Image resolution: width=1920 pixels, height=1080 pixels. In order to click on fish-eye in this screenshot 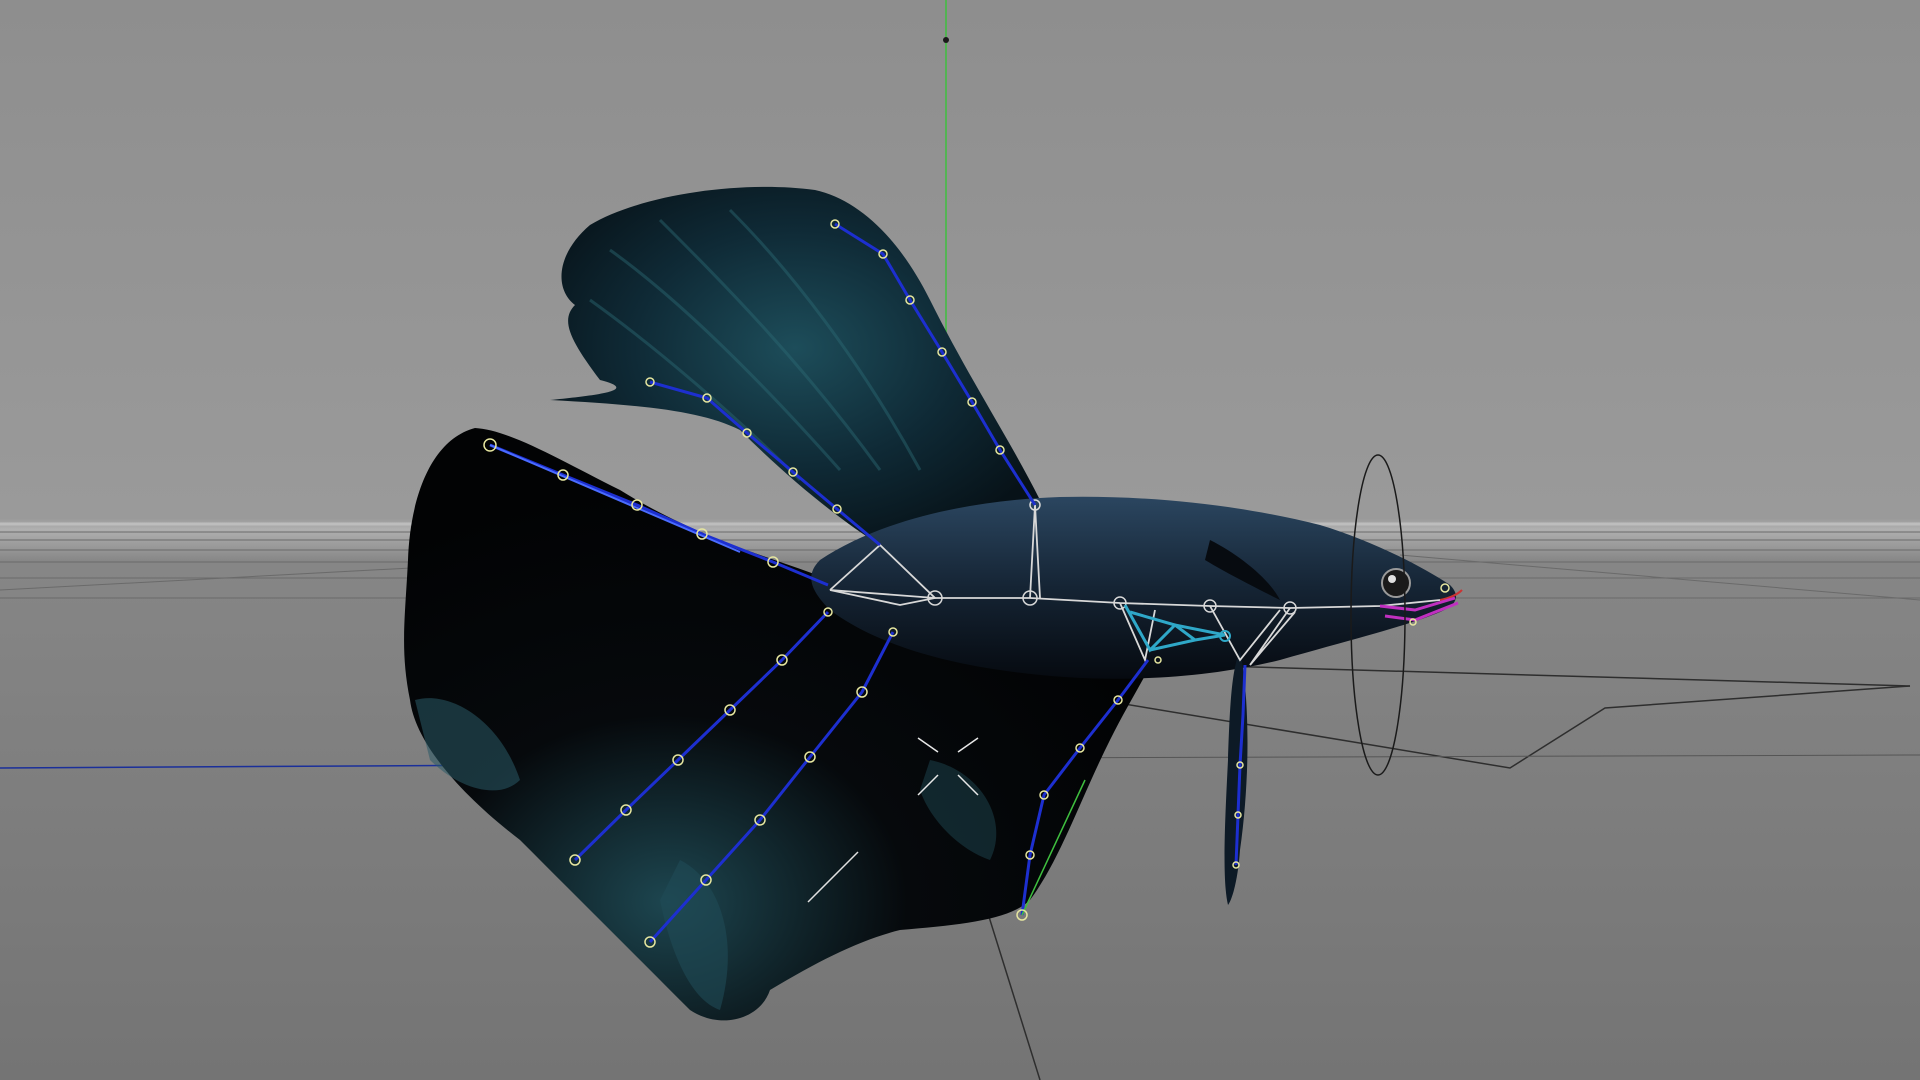, I will do `click(1396, 583)`.